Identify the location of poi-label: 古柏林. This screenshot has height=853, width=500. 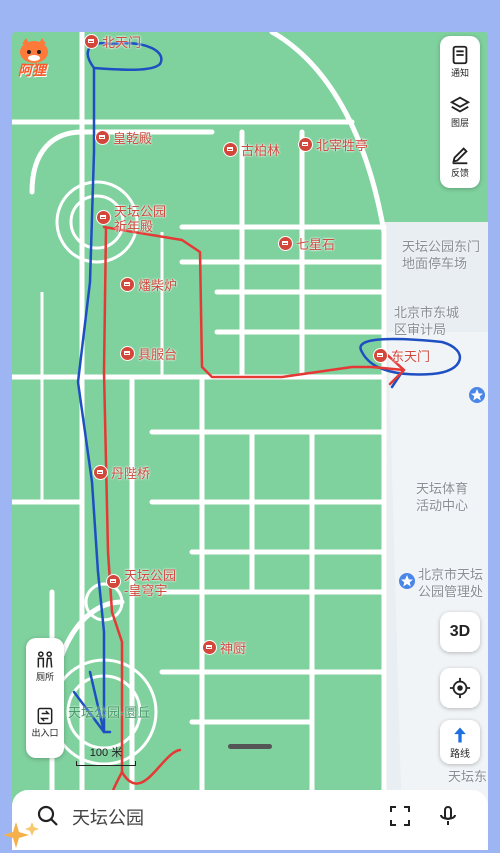
(261, 150).